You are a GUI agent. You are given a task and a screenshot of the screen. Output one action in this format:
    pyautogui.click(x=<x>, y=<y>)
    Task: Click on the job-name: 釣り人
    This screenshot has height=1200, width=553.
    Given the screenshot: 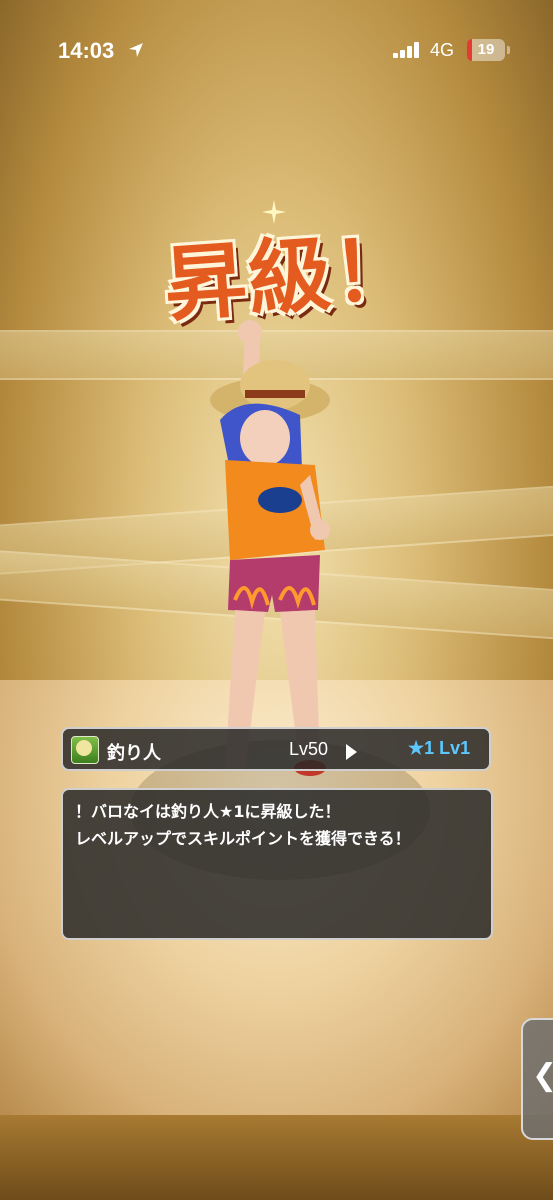 What is the action you would take?
    pyautogui.click(x=134, y=753)
    